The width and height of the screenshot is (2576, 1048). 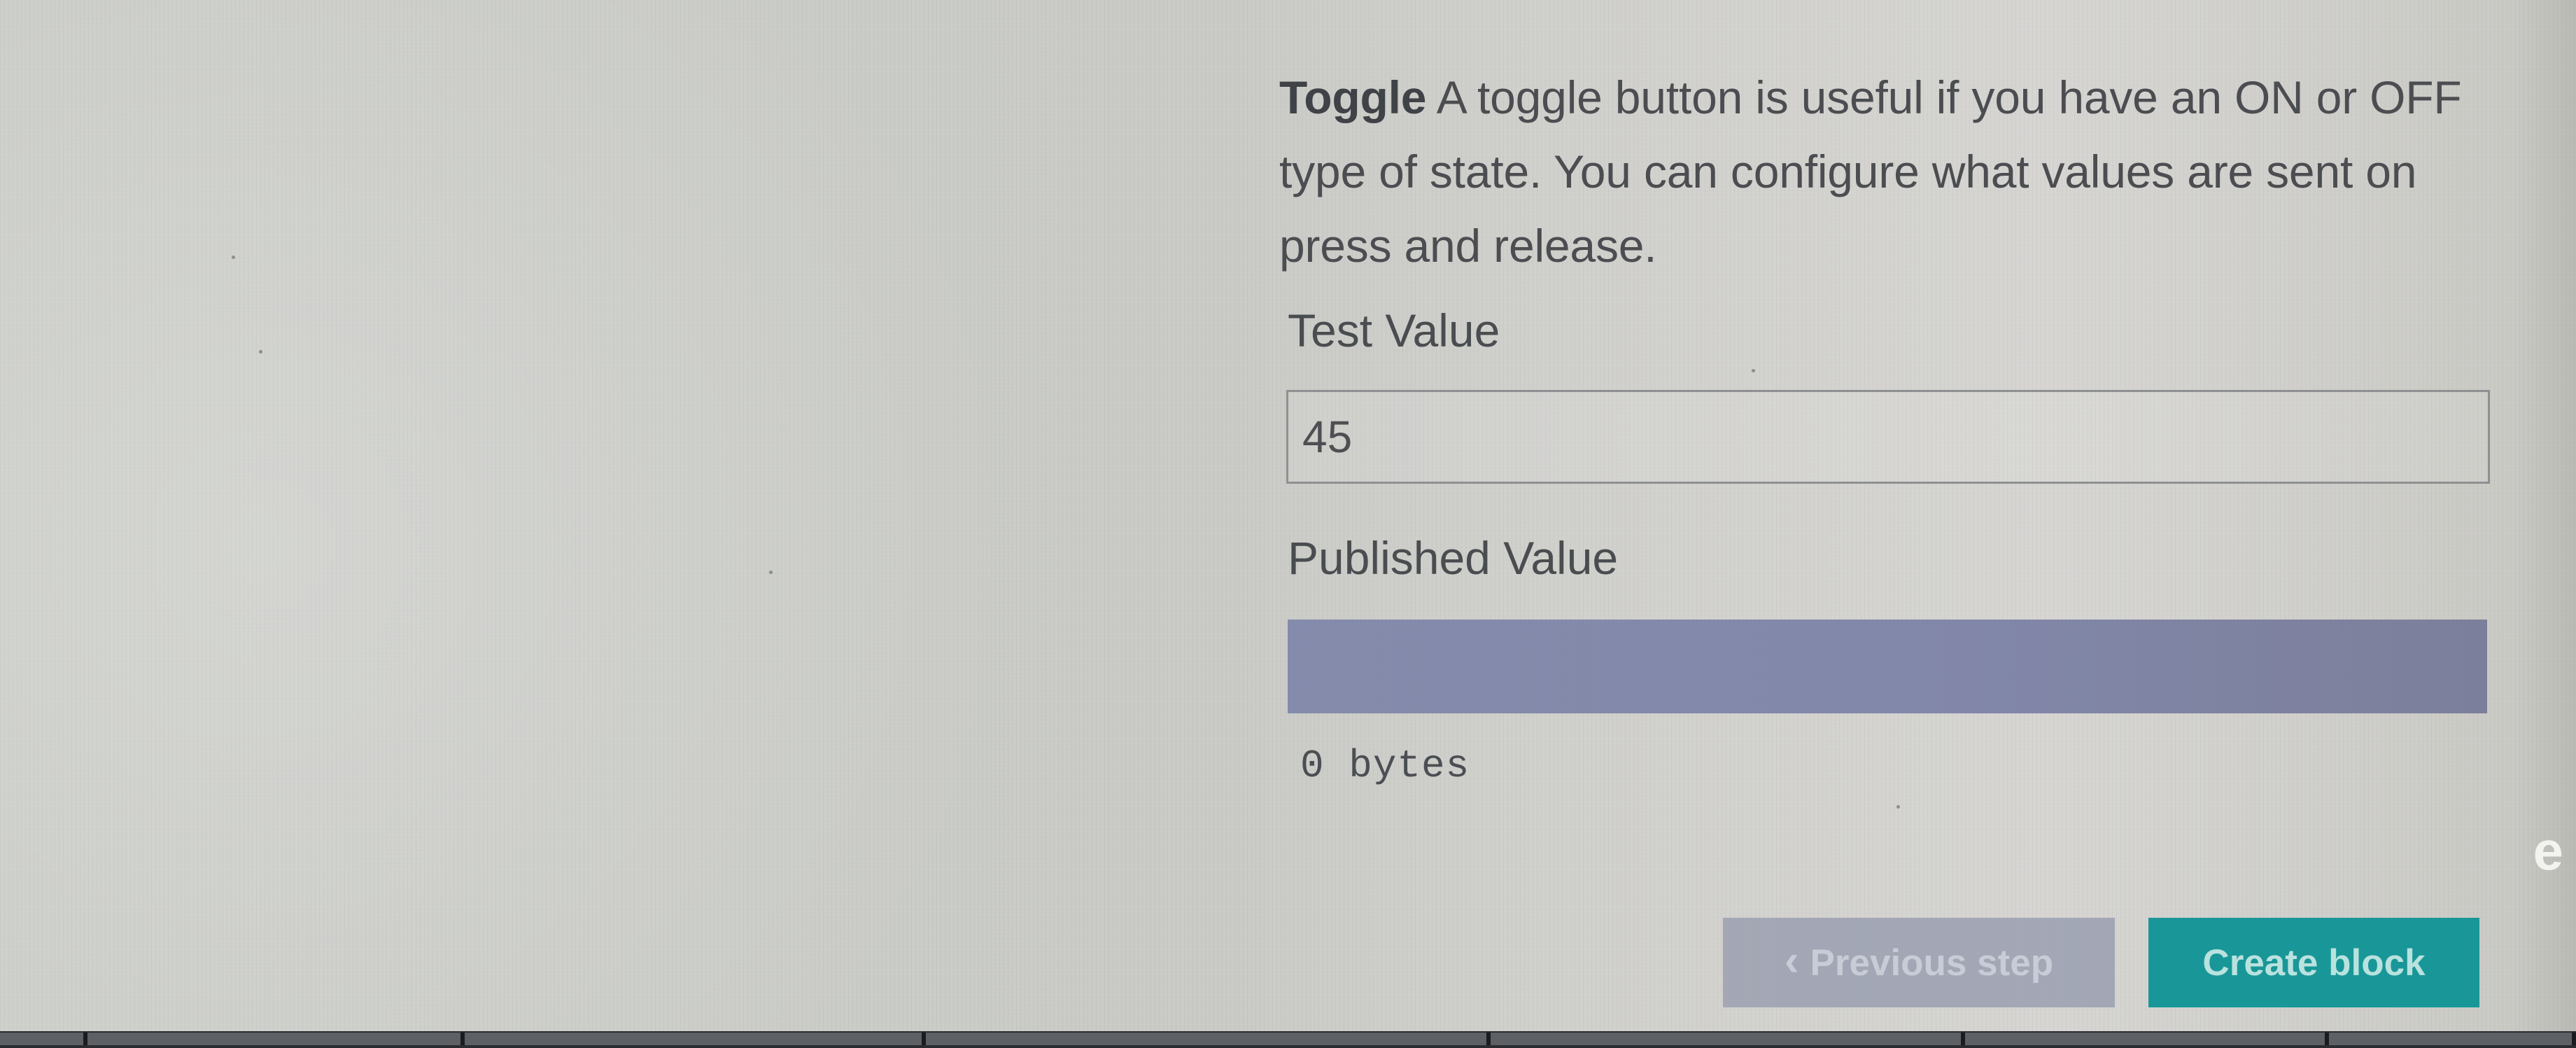 I want to click on previous-step-button: ‹ Previous step, so click(x=1919, y=962).